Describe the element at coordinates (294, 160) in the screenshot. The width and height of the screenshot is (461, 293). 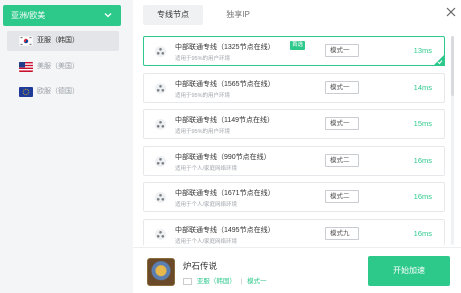
I see `node-card: 中部联通专线（990节点在线） 适用于个人/家庭网络环境 模式二 16ms` at that location.